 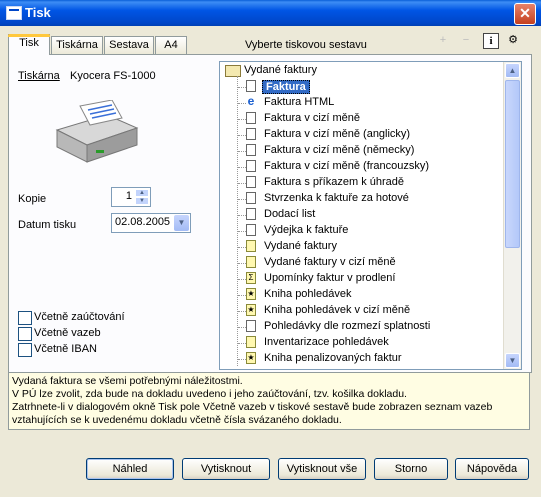 What do you see at coordinates (513, 40) in the screenshot?
I see `settings-icon: ⚙` at bounding box center [513, 40].